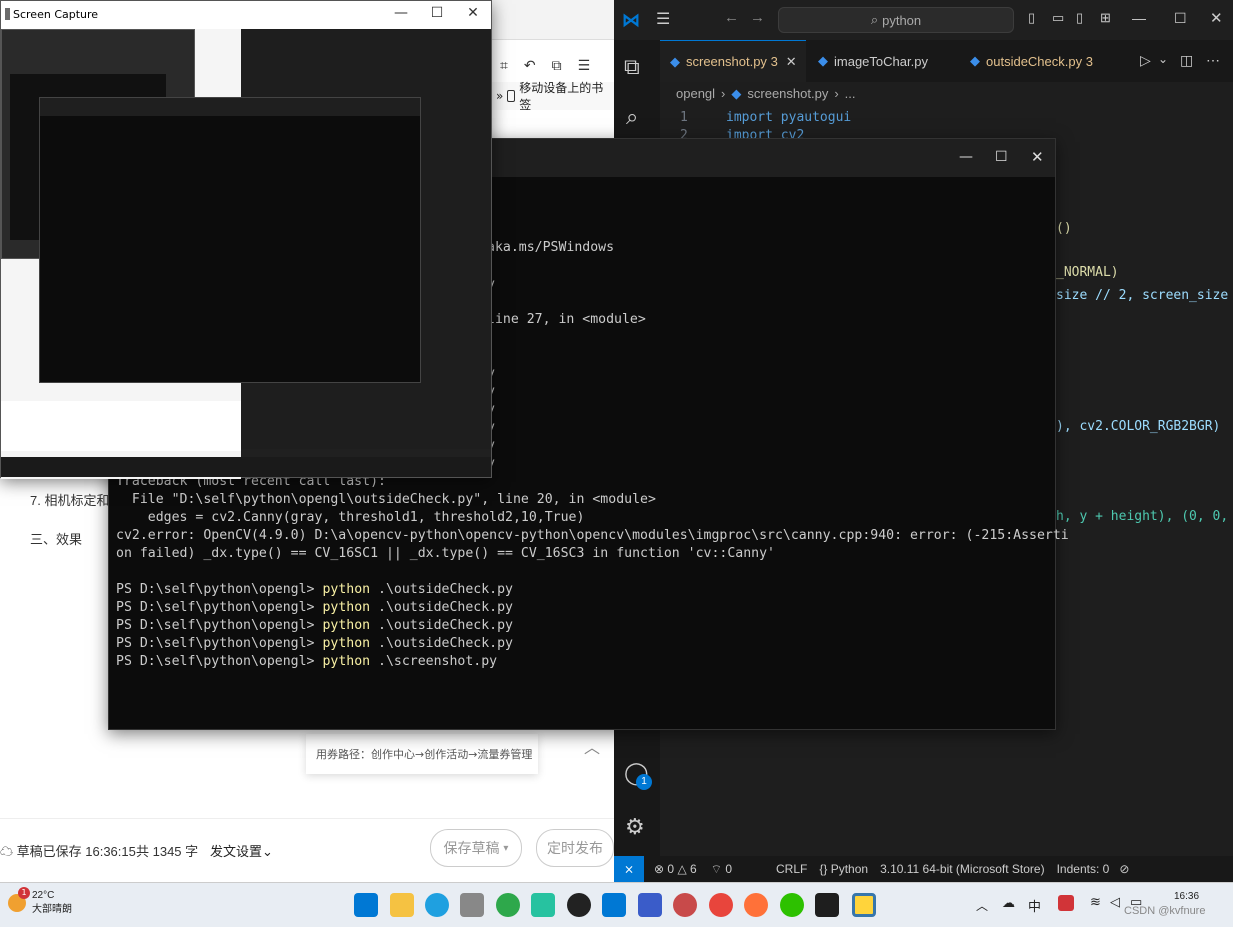  What do you see at coordinates (1095, 902) in the screenshot?
I see `wifi-icon: ≋` at bounding box center [1095, 902].